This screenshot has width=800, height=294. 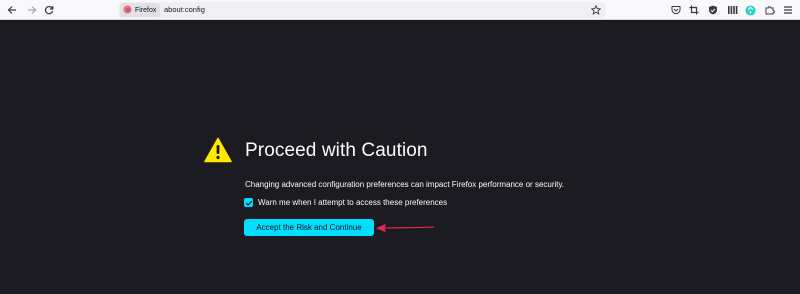 I want to click on identity-box: Firefox, so click(x=140, y=10).